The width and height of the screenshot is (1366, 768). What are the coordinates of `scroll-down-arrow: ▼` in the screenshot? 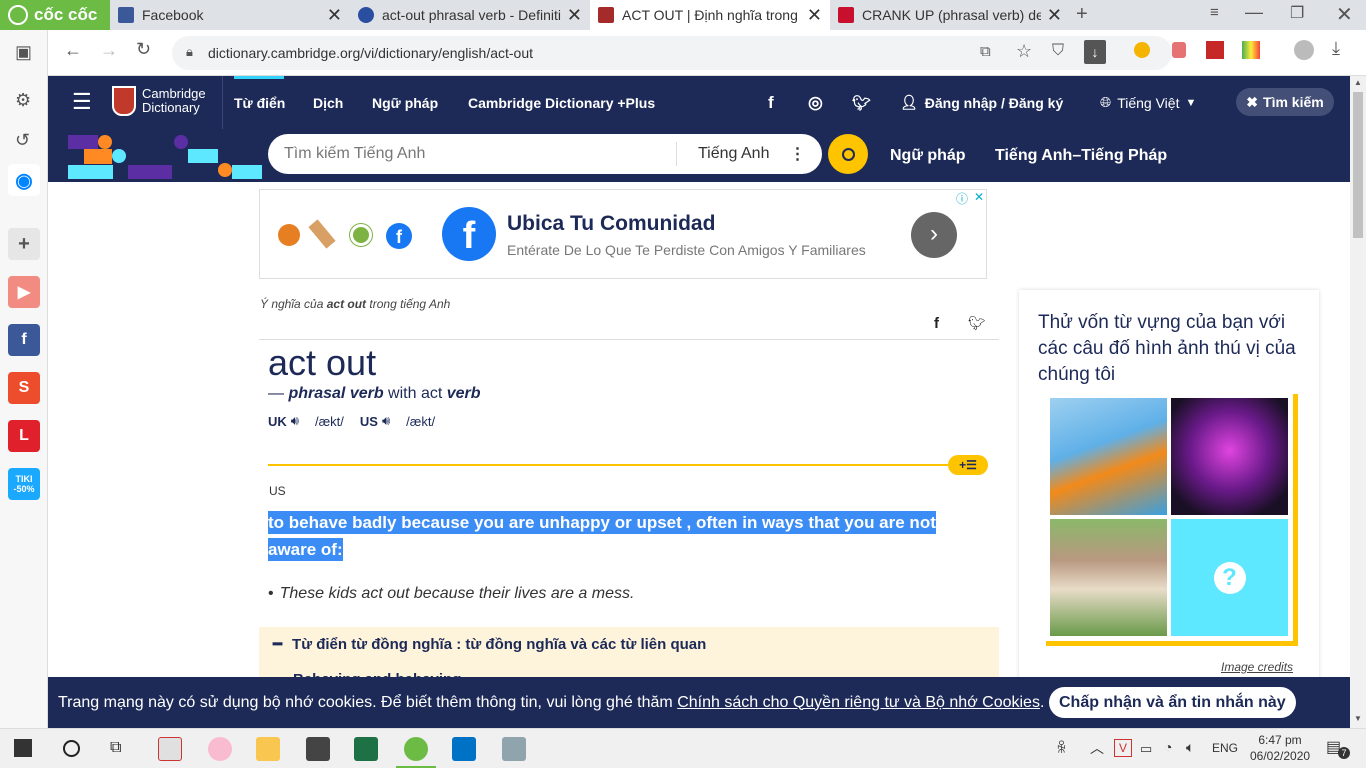 It's located at (1358, 718).